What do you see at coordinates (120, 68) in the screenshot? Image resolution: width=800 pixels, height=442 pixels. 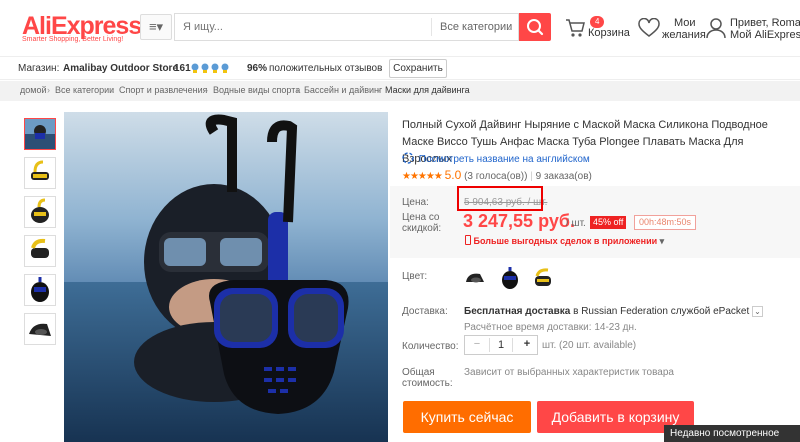 I see `store-name-link: Amalibay Outdoor Store` at bounding box center [120, 68].